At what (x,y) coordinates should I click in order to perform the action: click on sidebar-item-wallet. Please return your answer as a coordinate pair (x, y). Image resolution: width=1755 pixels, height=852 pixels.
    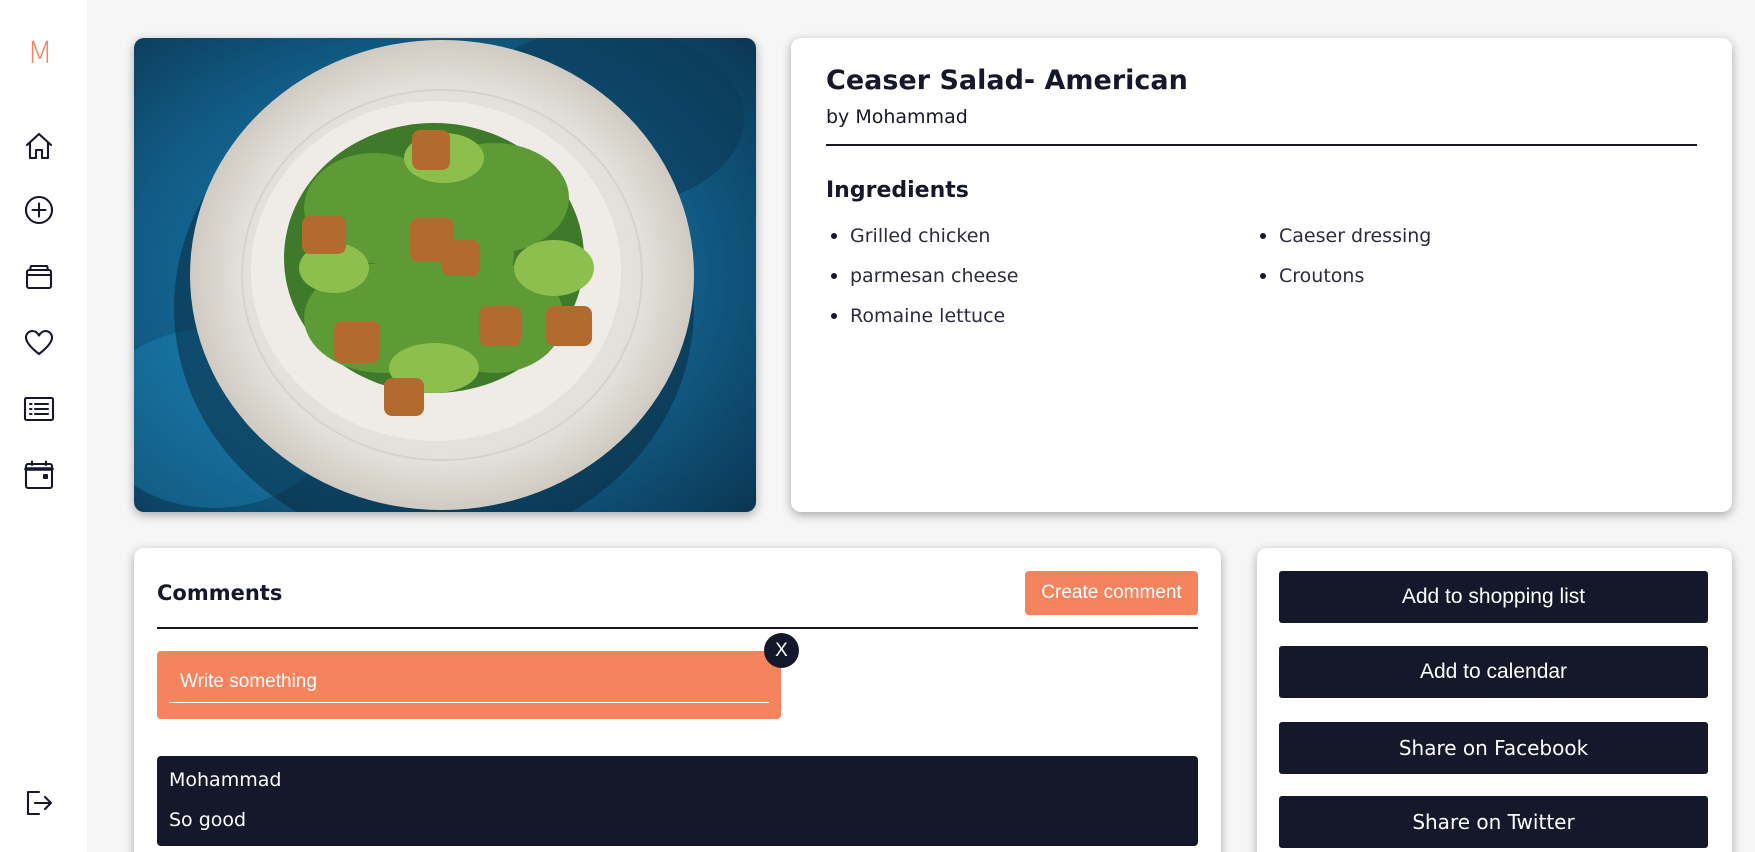
    Looking at the image, I should click on (39, 277).